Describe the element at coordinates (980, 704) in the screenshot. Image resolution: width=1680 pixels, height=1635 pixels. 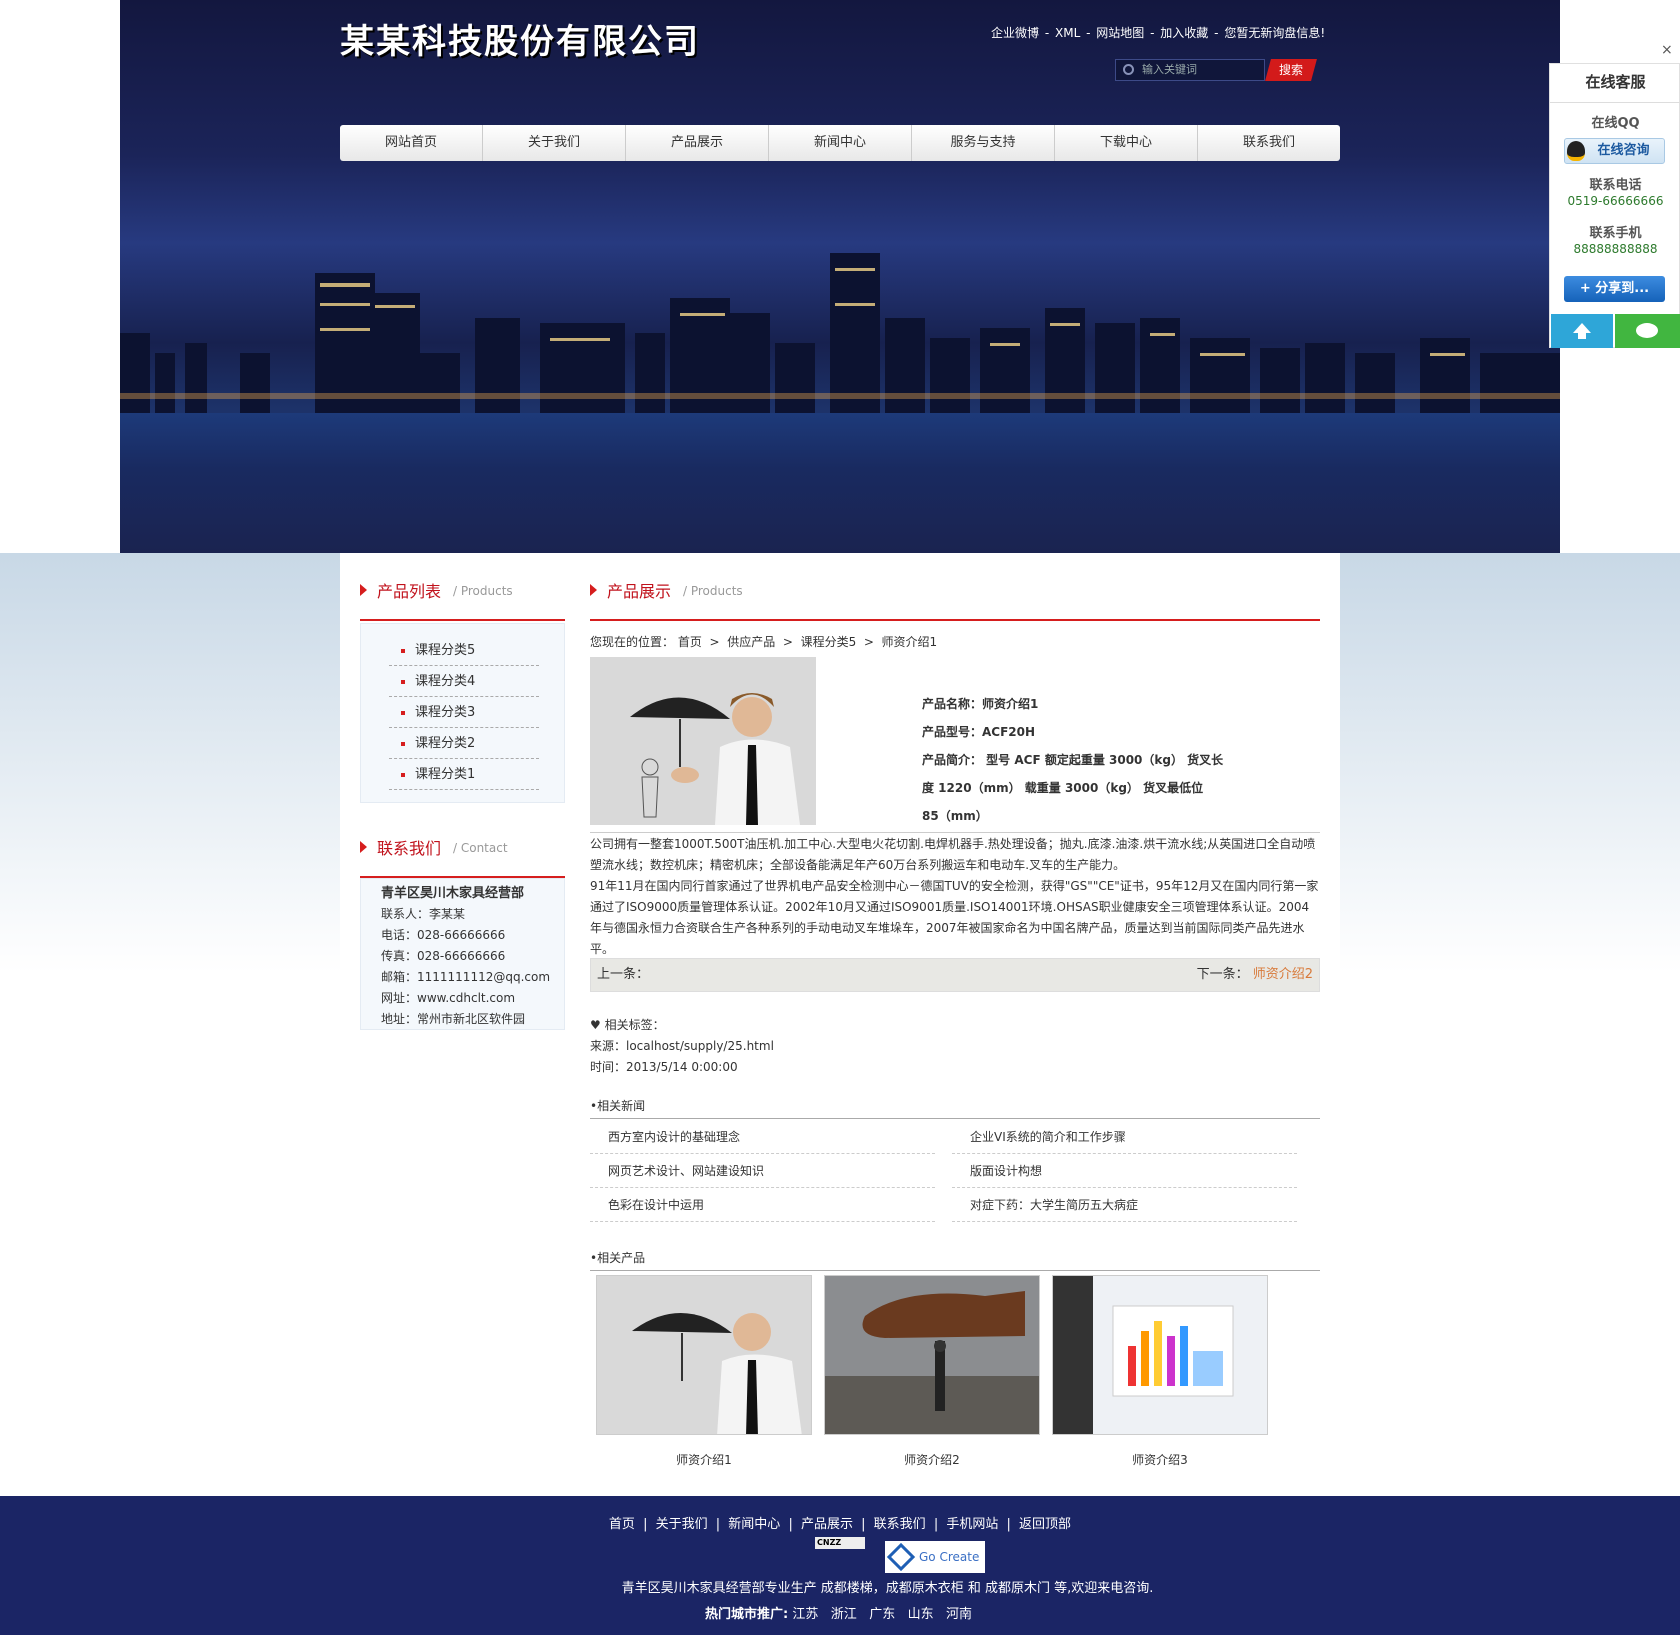
I see `product-name: 产品名称：师资介绍1` at that location.